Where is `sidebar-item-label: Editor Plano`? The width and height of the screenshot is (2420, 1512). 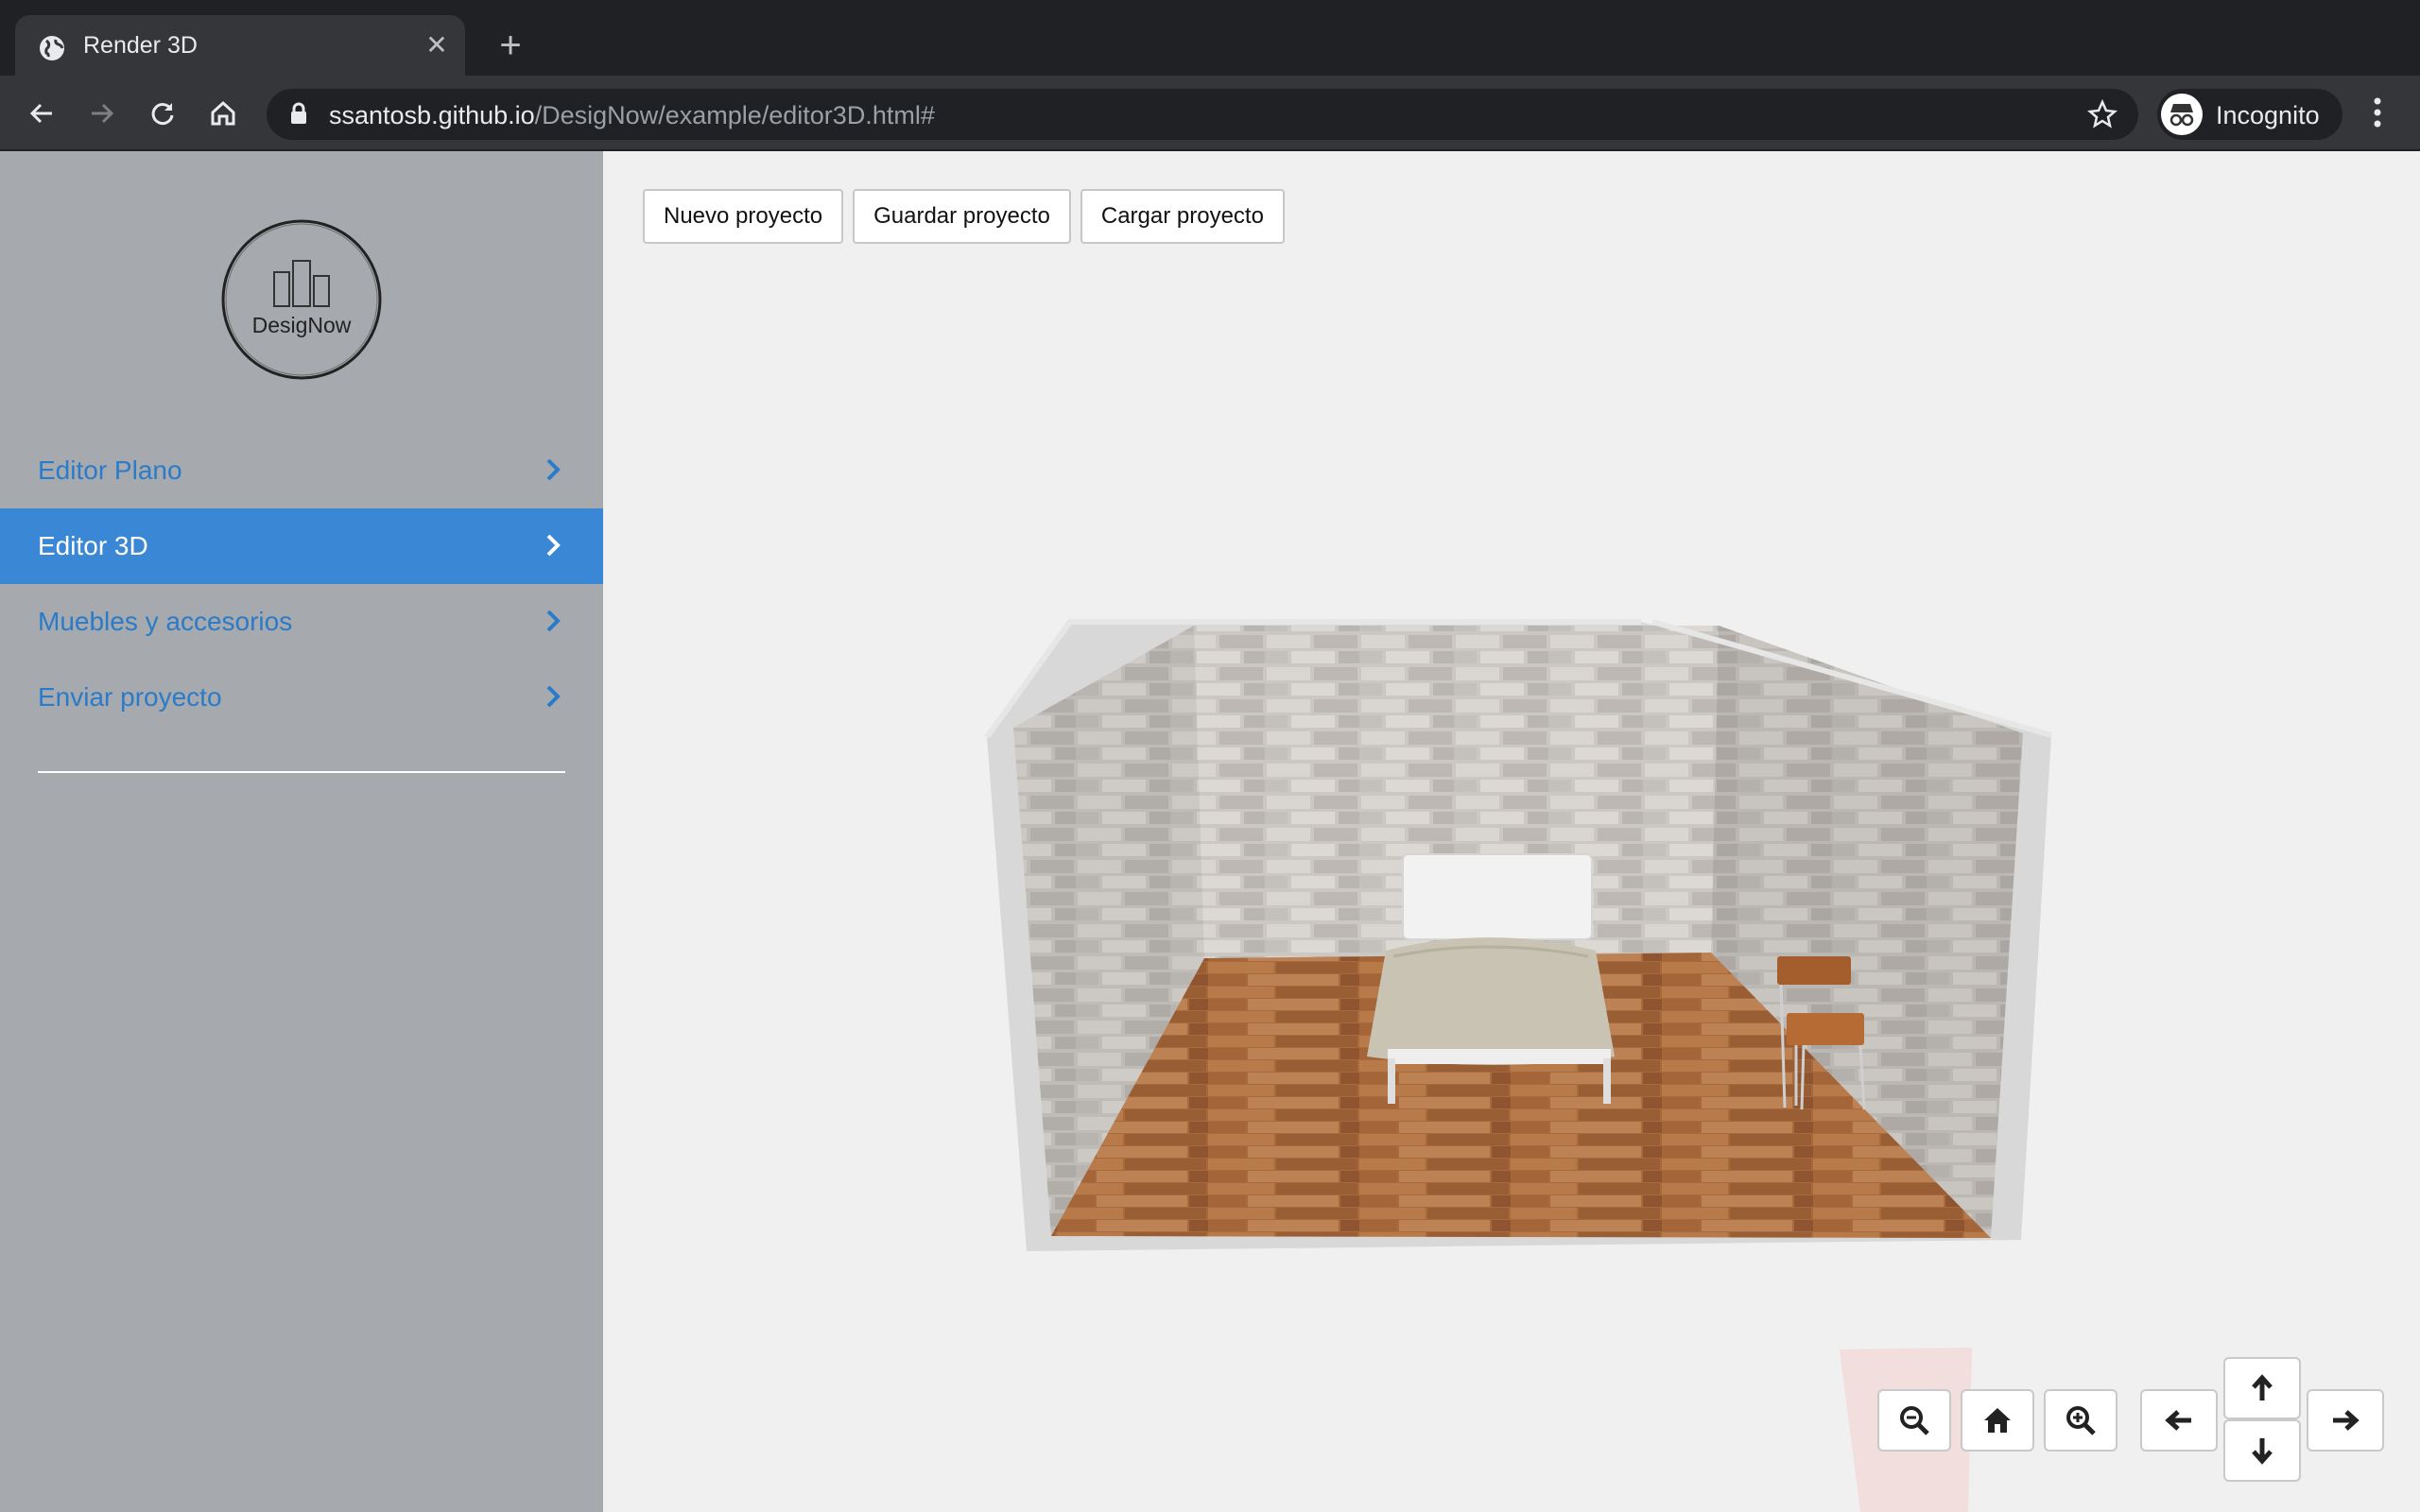
sidebar-item-label: Editor Plano is located at coordinates (110, 470).